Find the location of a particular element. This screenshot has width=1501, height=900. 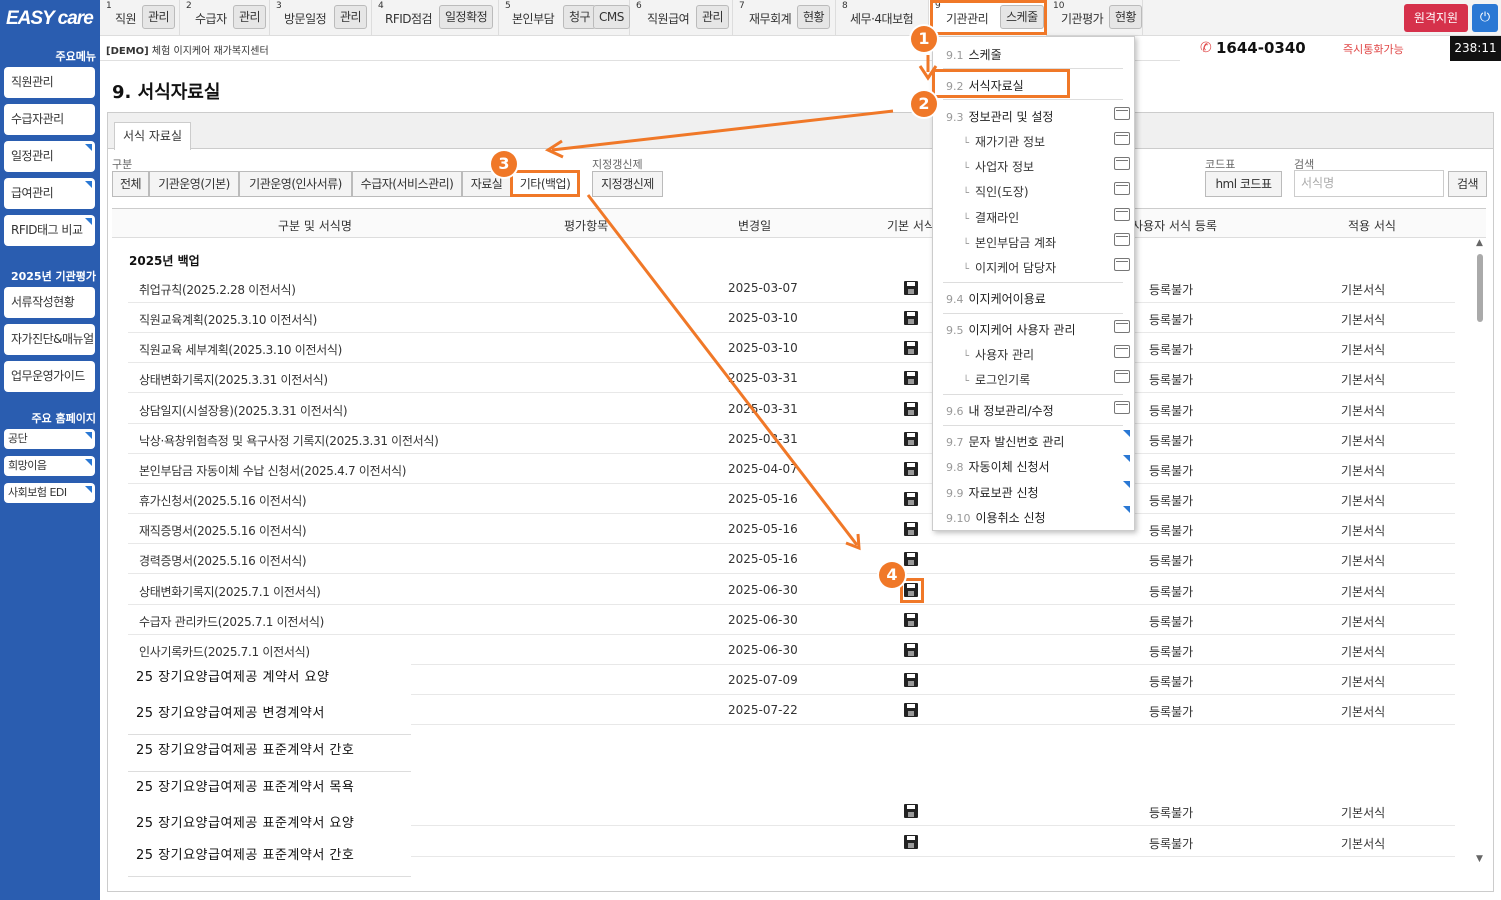

step-badge-3: 3 is located at coordinates (504, 164).